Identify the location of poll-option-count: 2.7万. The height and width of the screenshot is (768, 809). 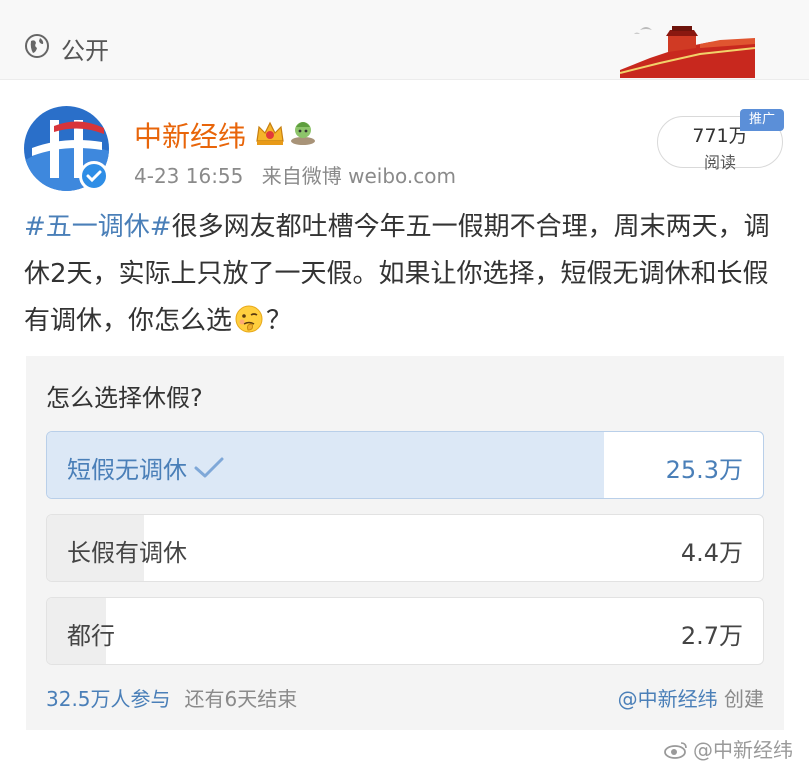
(711, 636).